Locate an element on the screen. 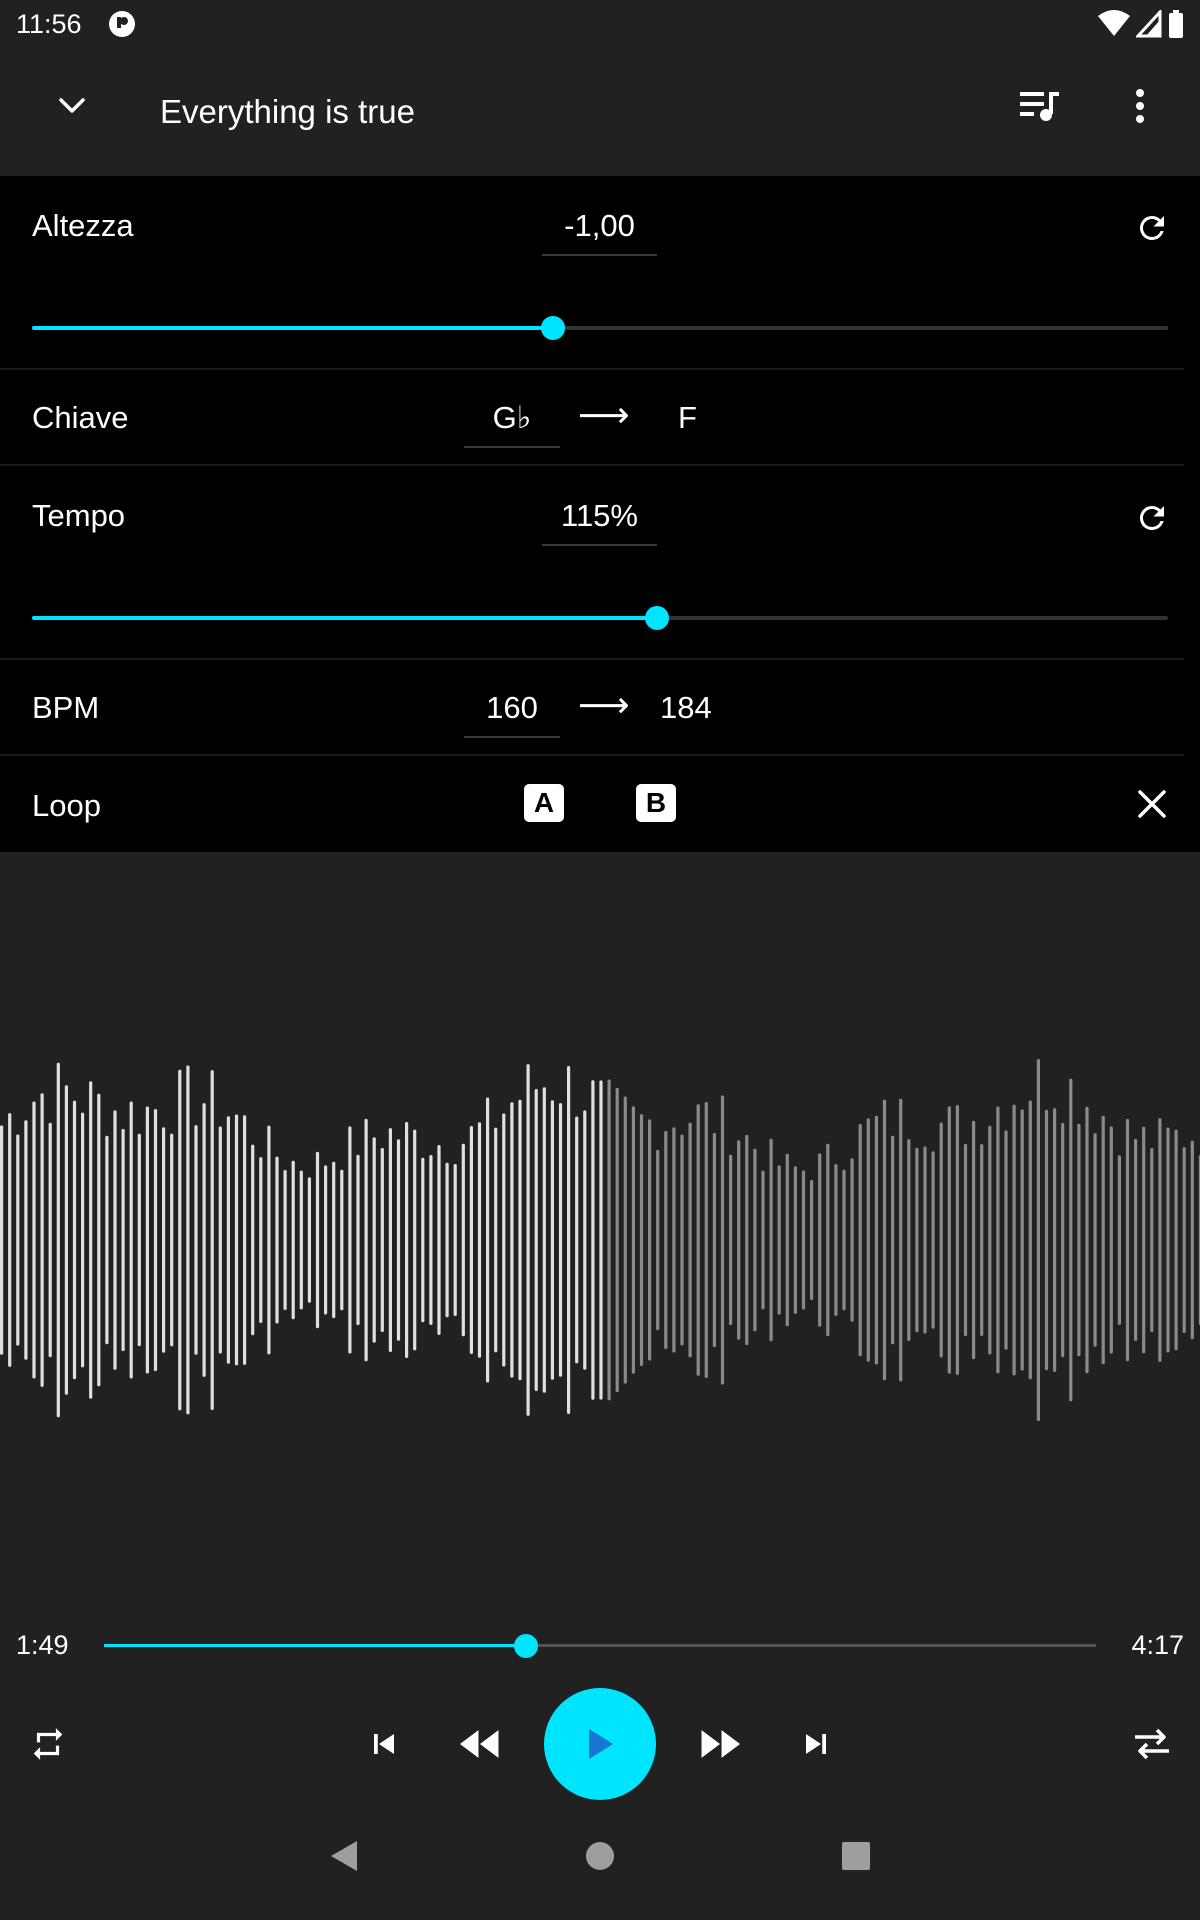 This screenshot has height=1920, width=1200. tempo-value-field: 115% is located at coordinates (599, 522).